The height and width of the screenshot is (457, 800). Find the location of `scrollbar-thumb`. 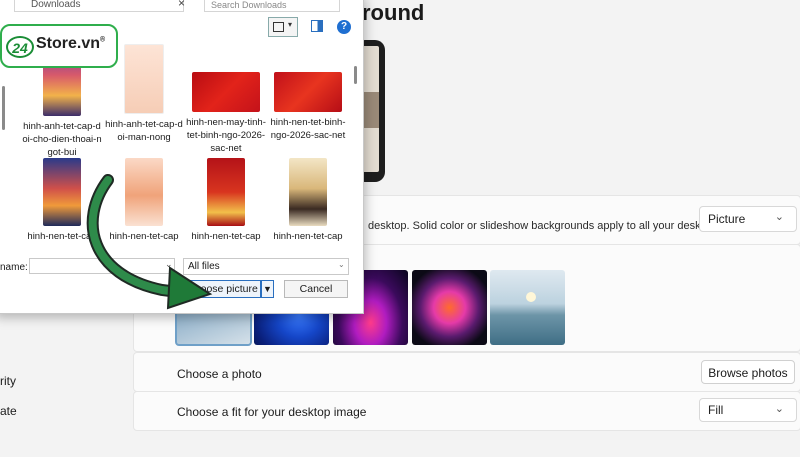

scrollbar-thumb is located at coordinates (355, 75).